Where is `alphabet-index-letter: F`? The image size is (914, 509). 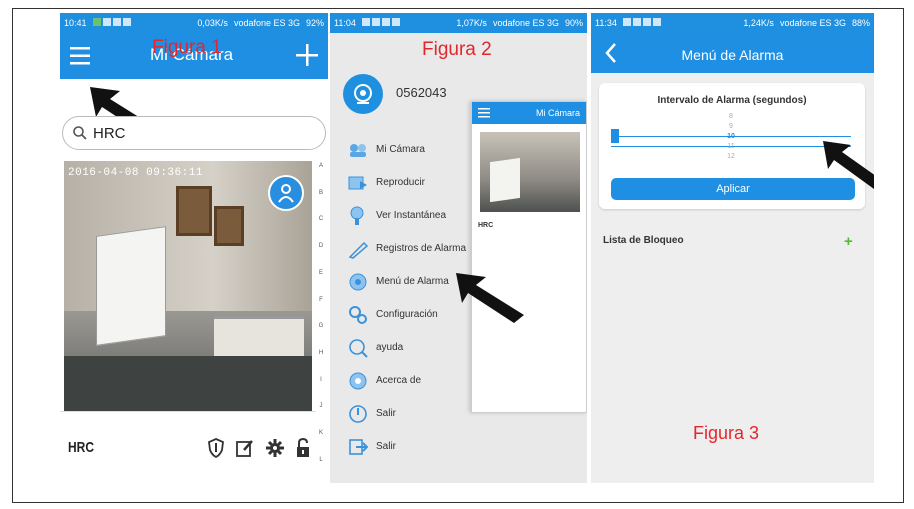 alphabet-index-letter: F is located at coordinates (321, 300).